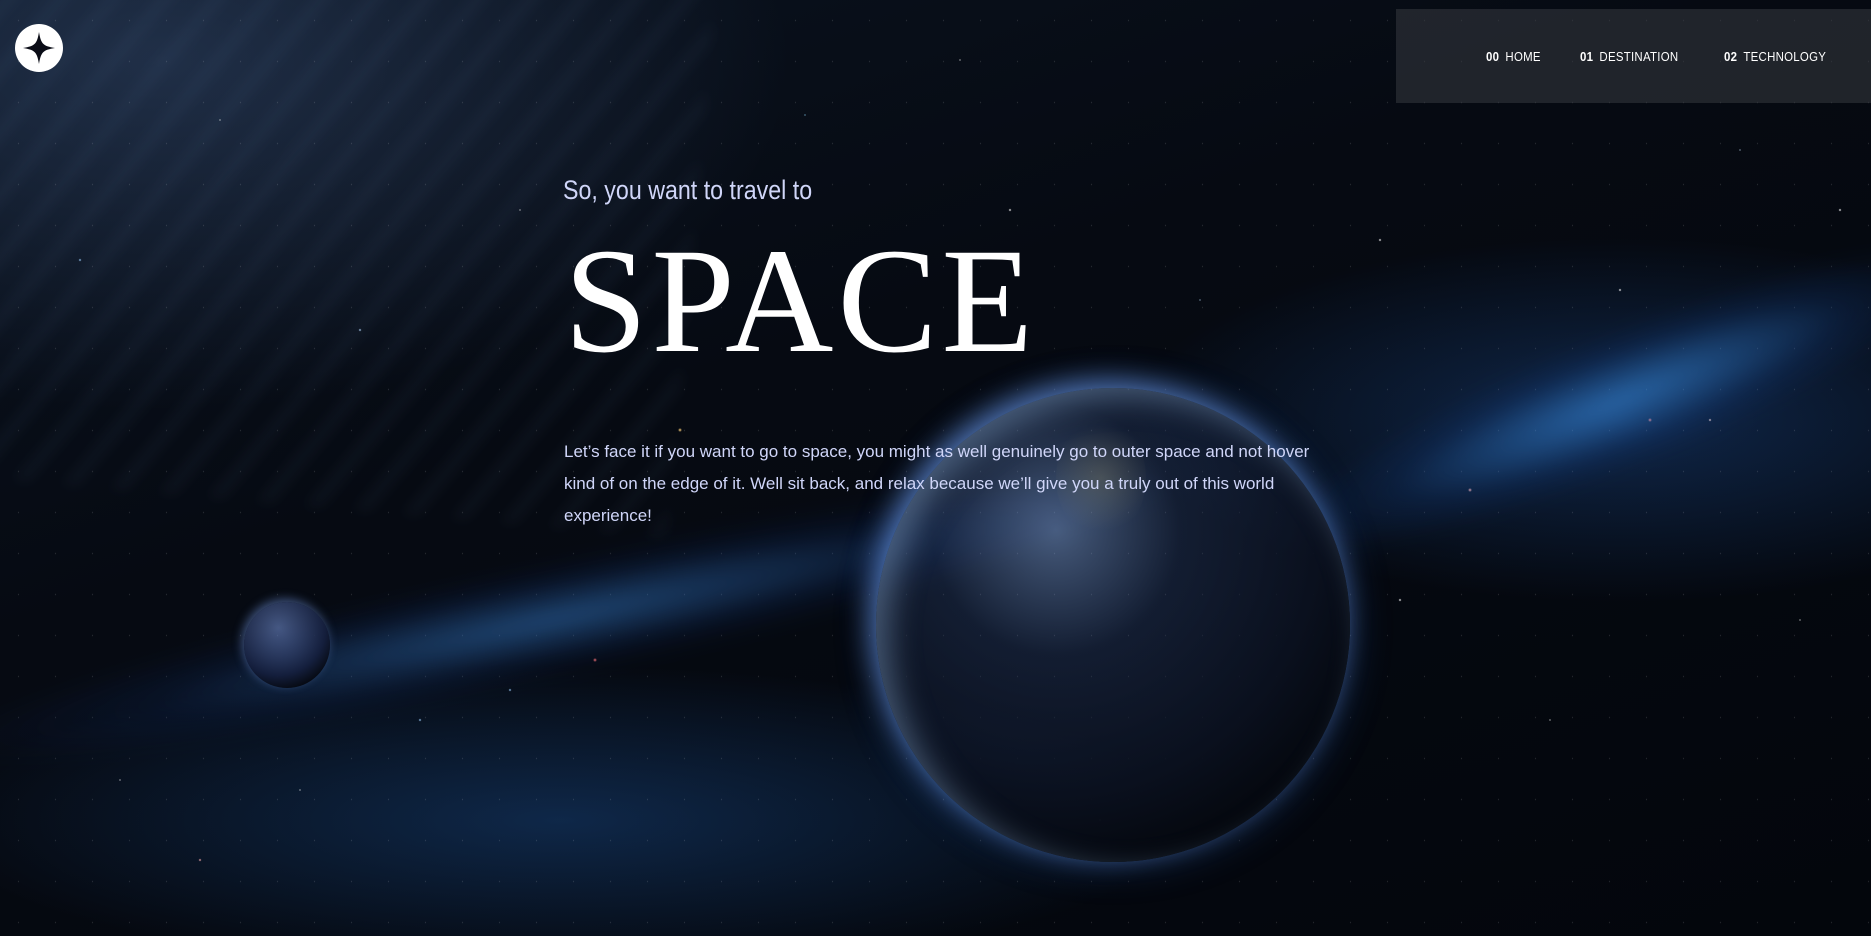 The image size is (1871, 936). Describe the element at coordinates (801, 301) in the screenshot. I see `hero-title: SPACE` at that location.